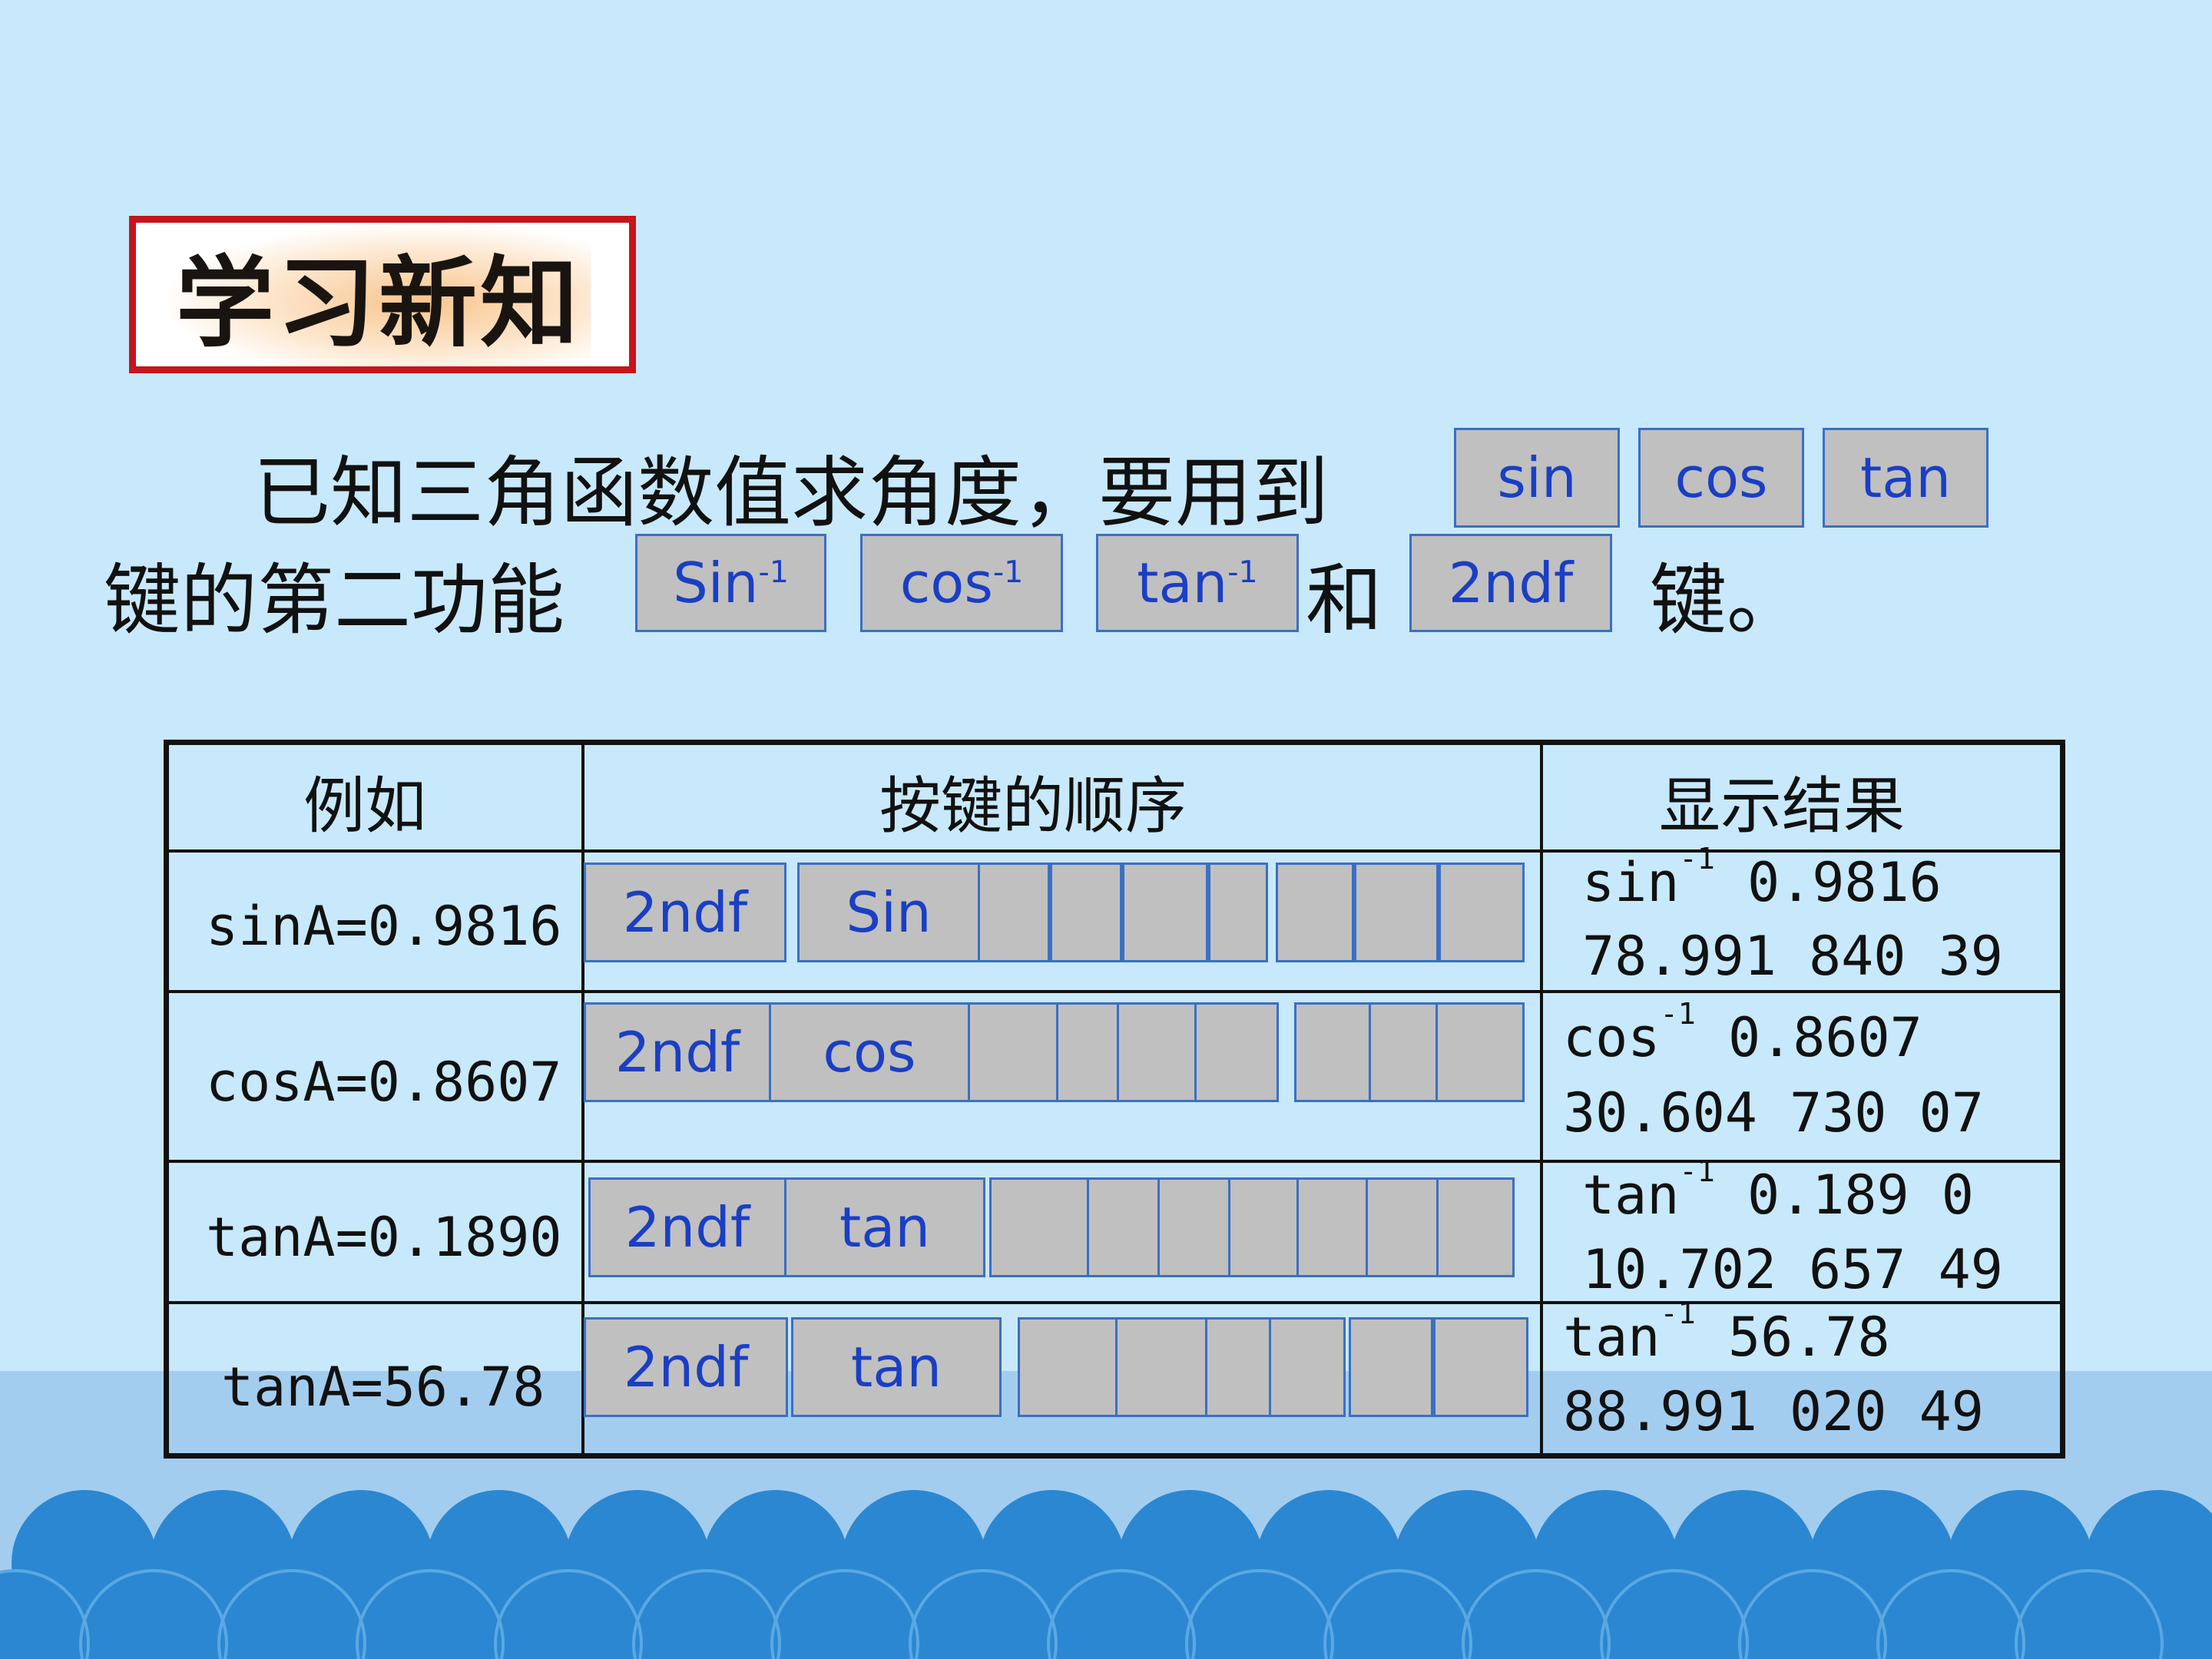  Describe the element at coordinates (1008, 573) in the screenshot. I see `key-cos-inverse-sup: -1` at that location.